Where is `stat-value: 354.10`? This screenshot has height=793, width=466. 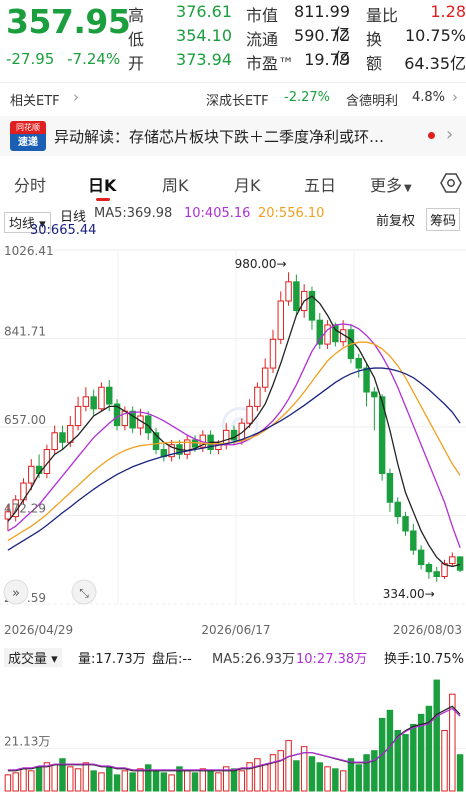 stat-value: 354.10 is located at coordinates (204, 35).